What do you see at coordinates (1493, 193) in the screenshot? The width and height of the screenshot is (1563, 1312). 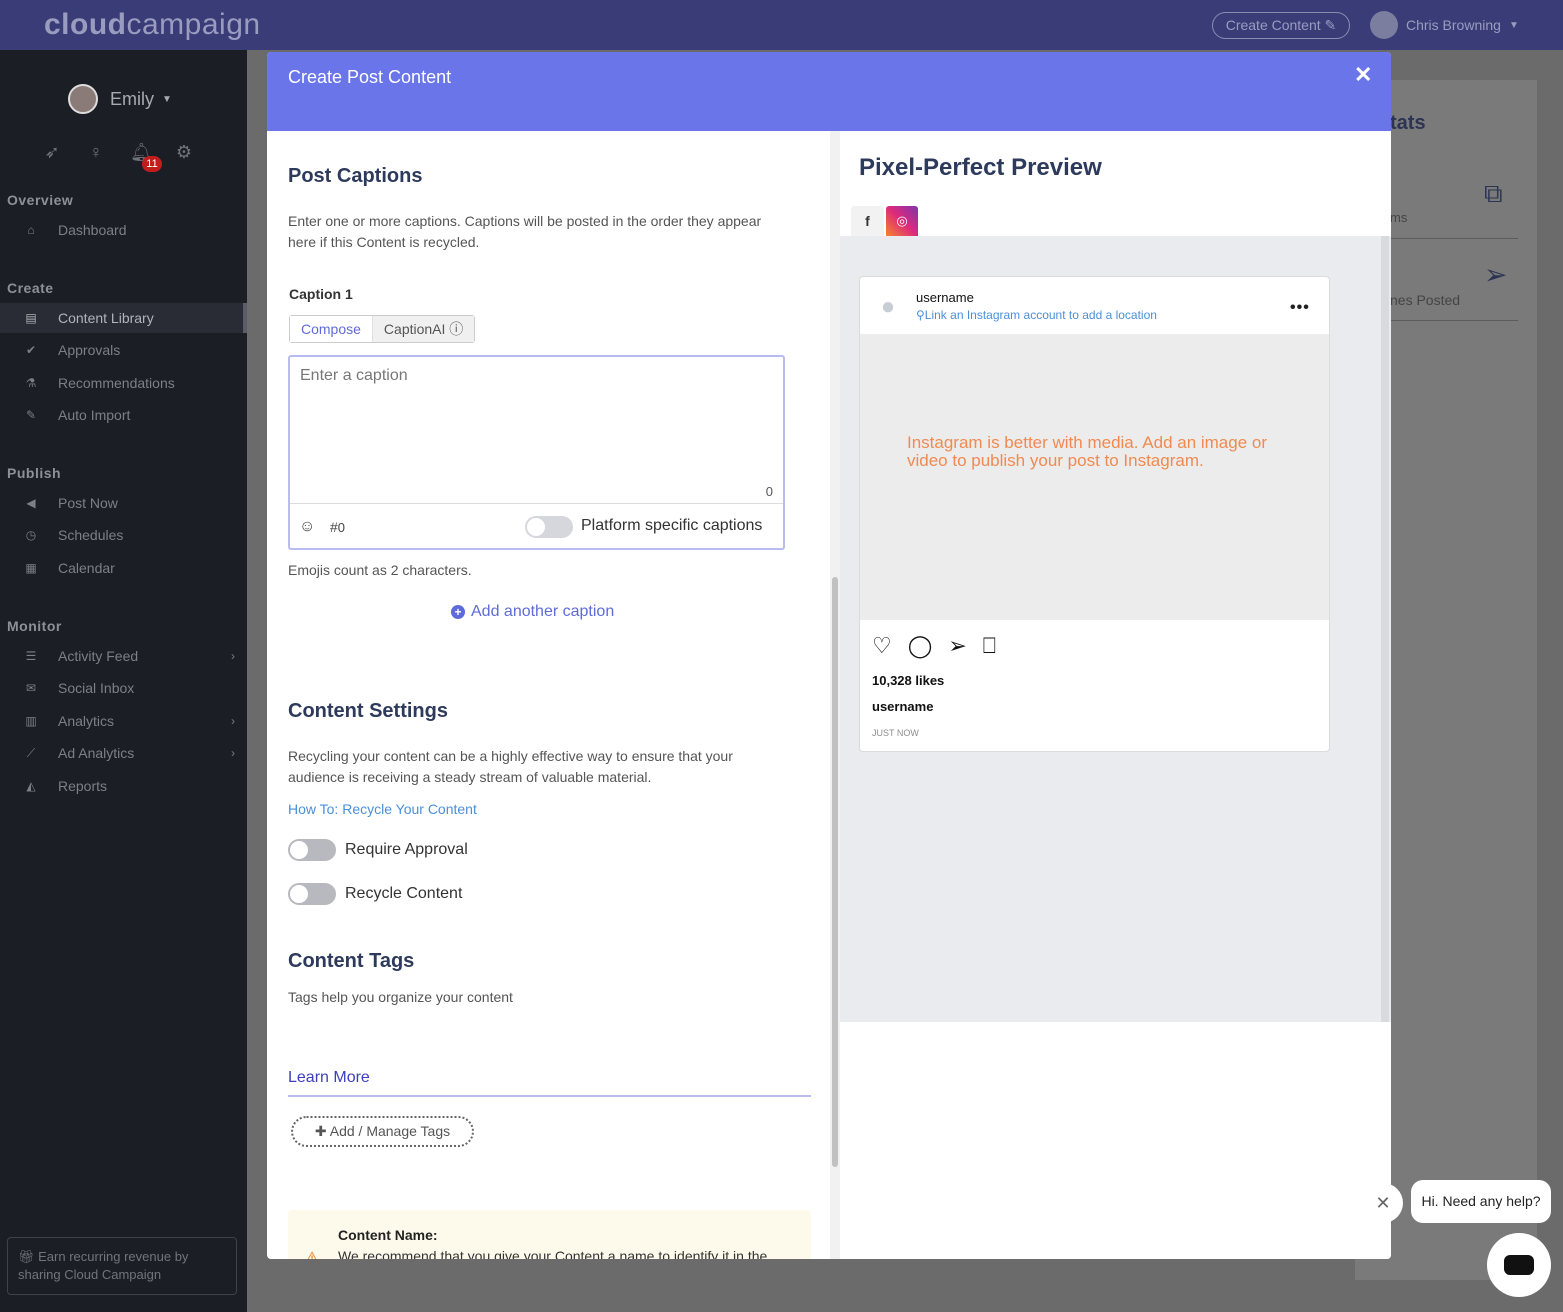 I see `copy-icon: ⧉` at bounding box center [1493, 193].